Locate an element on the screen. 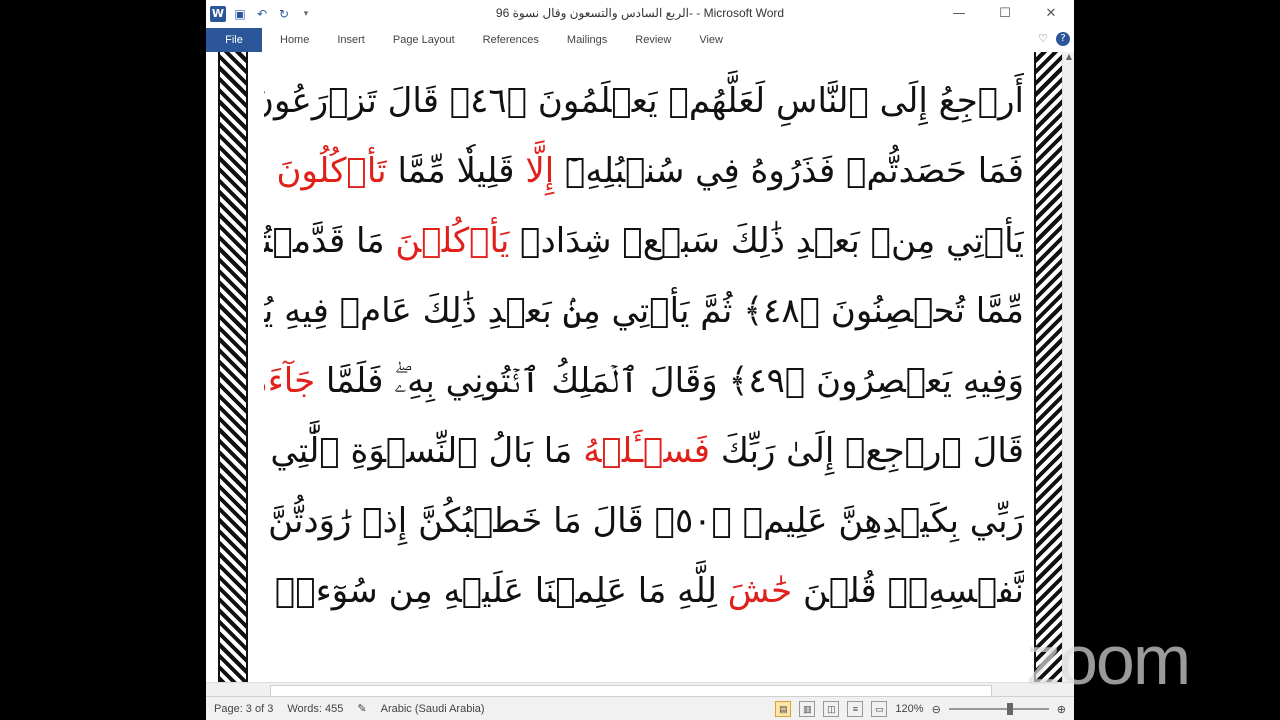 The height and width of the screenshot is (720, 1280). text-segment: قَالَ ٱرۡجِعۡ إِلَىٰ رَبِّكَ is located at coordinates (867, 451).